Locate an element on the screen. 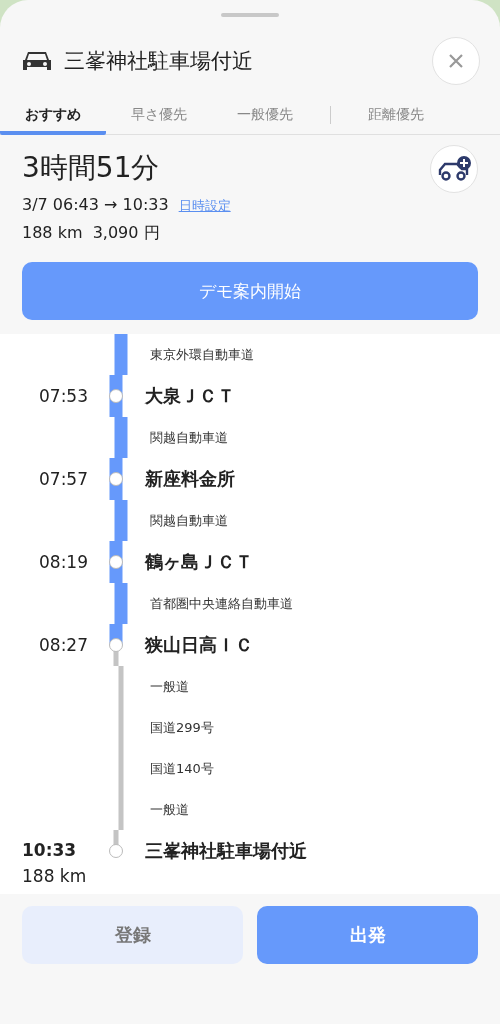  route-tab: 早さ優先 is located at coordinates (159, 117).